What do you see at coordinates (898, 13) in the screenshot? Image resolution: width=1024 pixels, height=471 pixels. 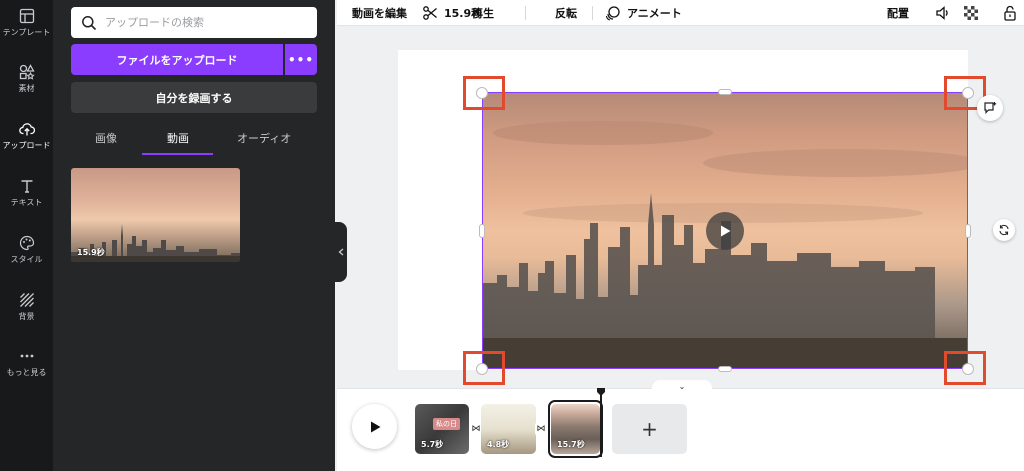 I see `arrange-button: 配置` at bounding box center [898, 13].